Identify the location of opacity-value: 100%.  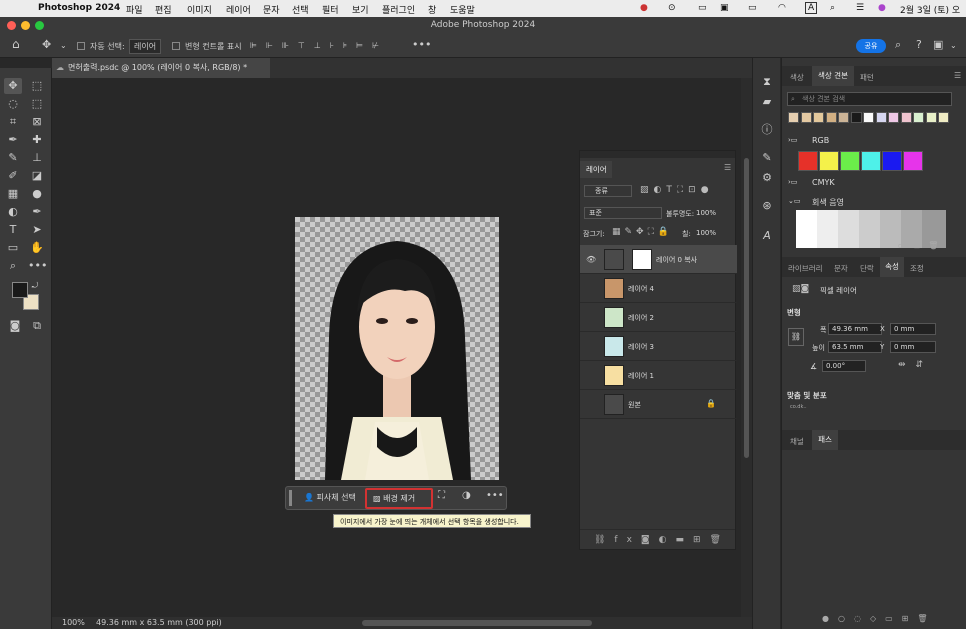
(706, 213).